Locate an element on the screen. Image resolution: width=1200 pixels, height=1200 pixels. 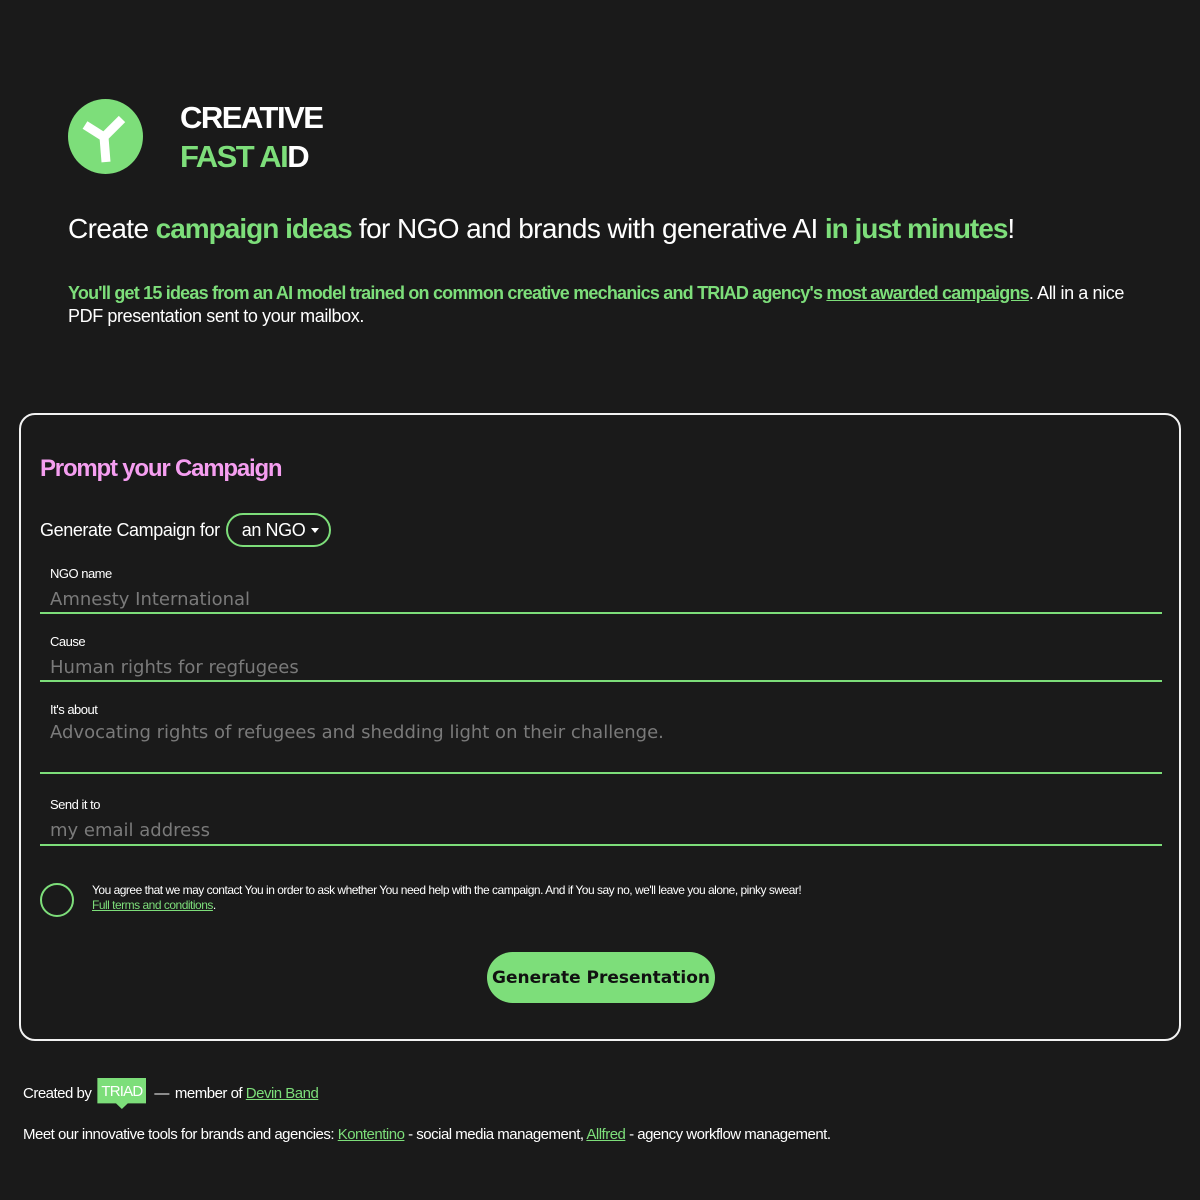
brand-logo is located at coordinates (105, 136).